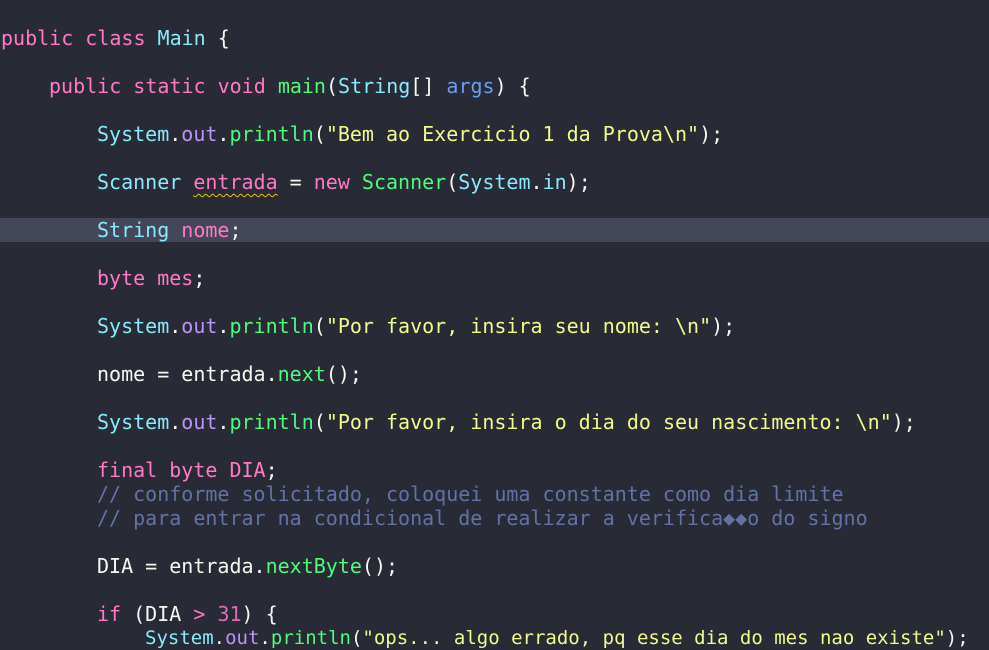 Image resolution: width=989 pixels, height=650 pixels. What do you see at coordinates (229, 614) in the screenshot?
I see `code-token: 31` at bounding box center [229, 614].